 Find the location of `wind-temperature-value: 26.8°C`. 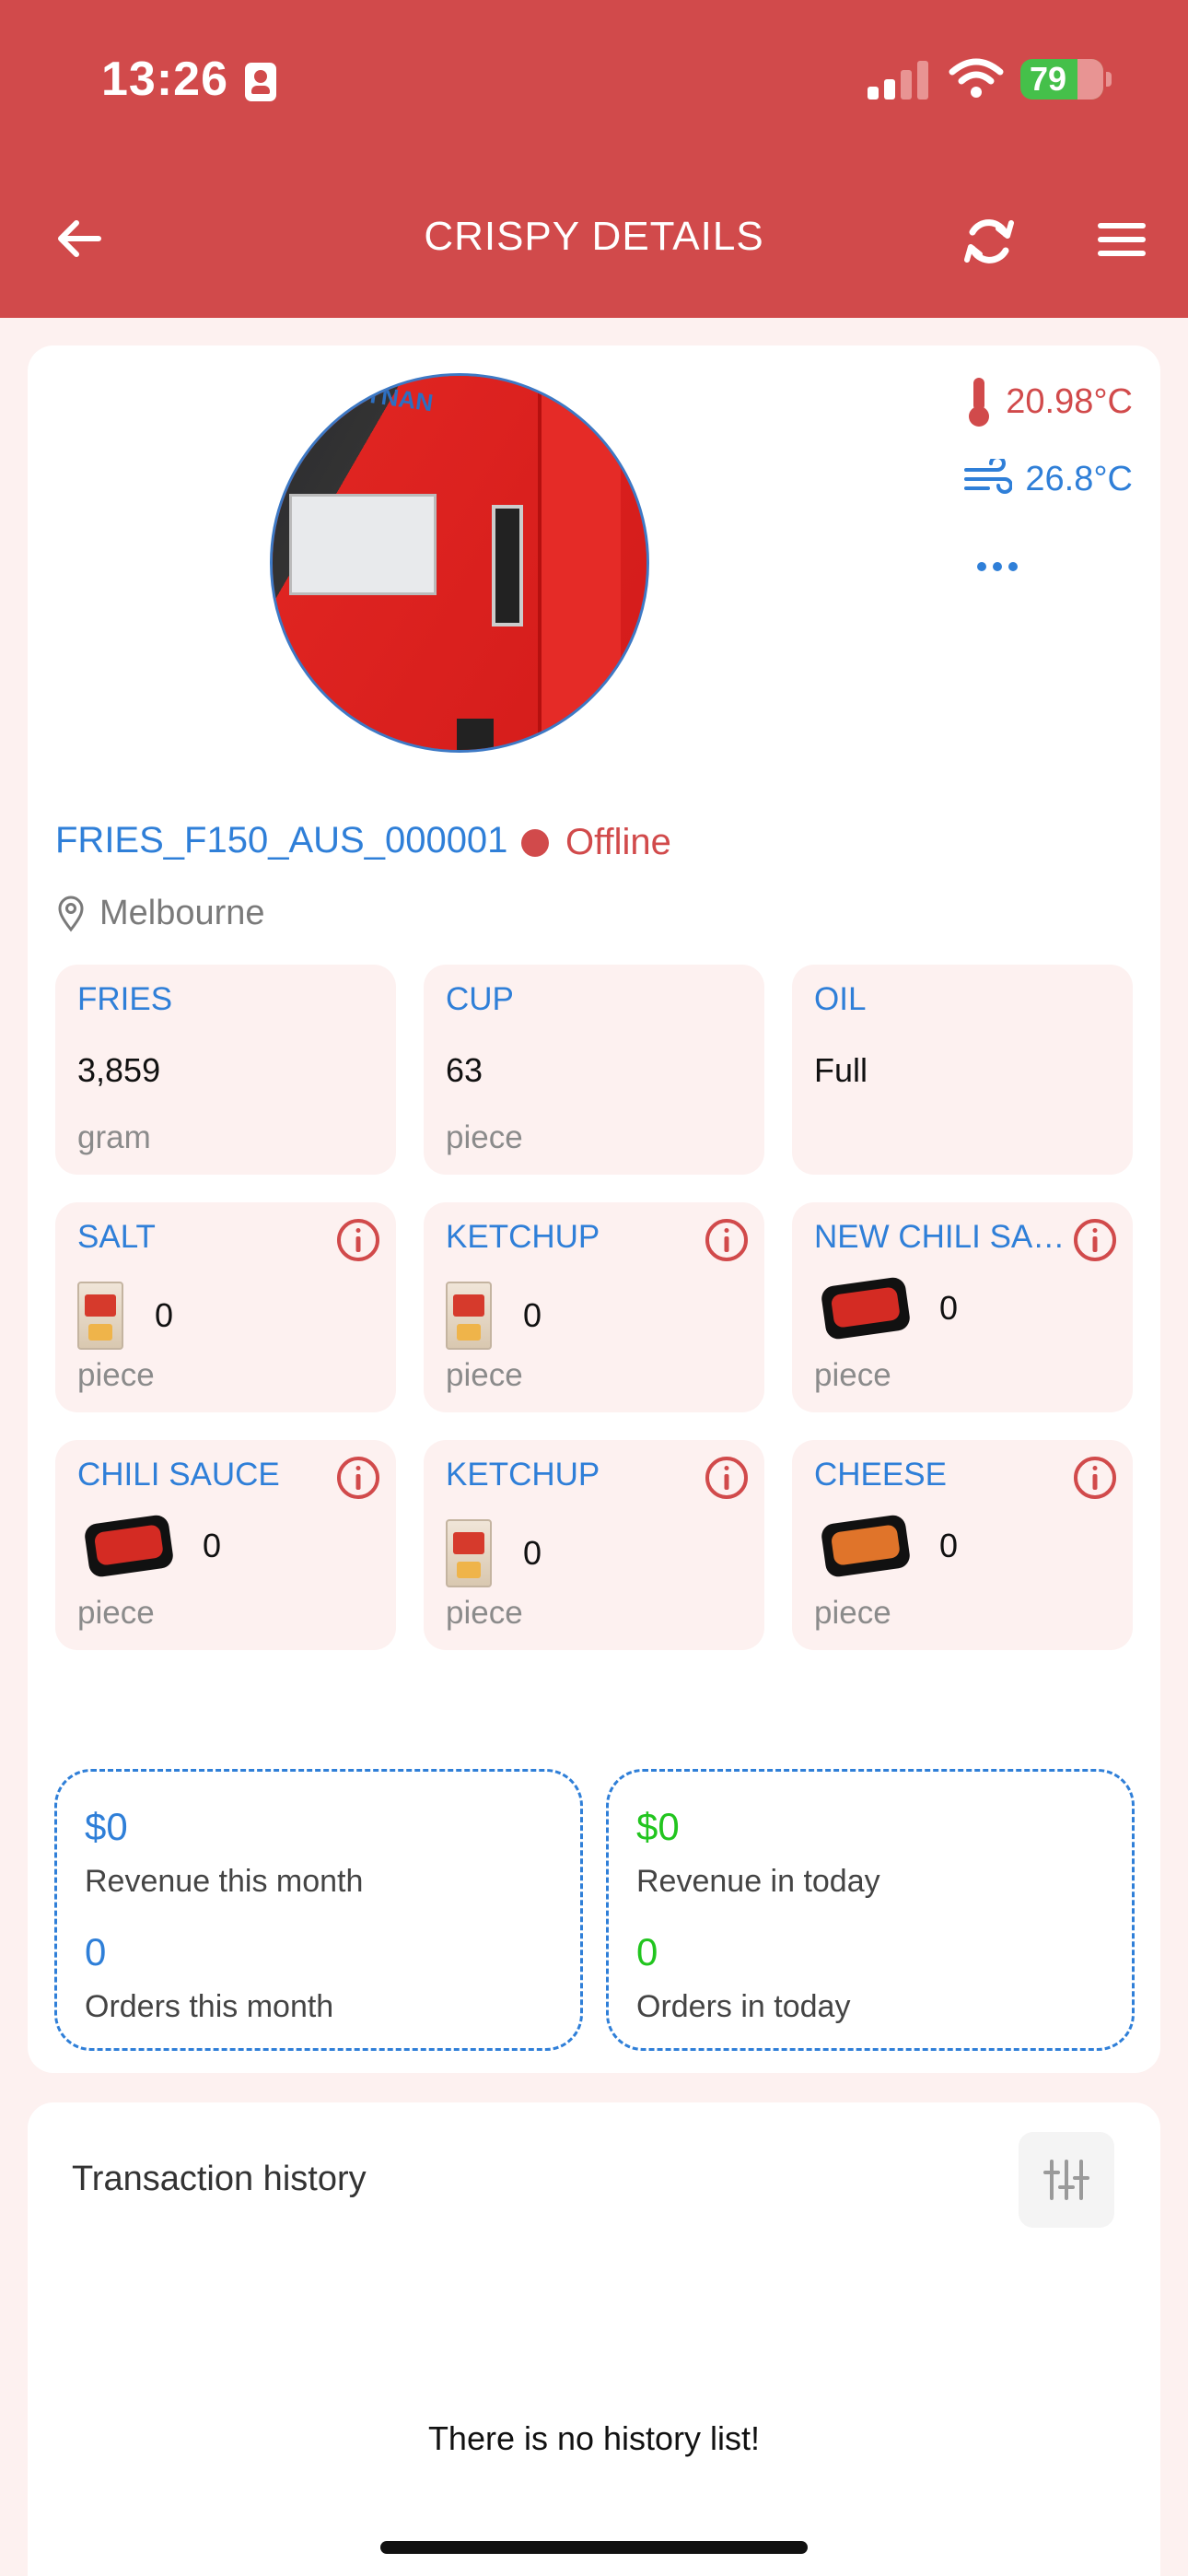

wind-temperature-value: 26.8°C is located at coordinates (1079, 478).